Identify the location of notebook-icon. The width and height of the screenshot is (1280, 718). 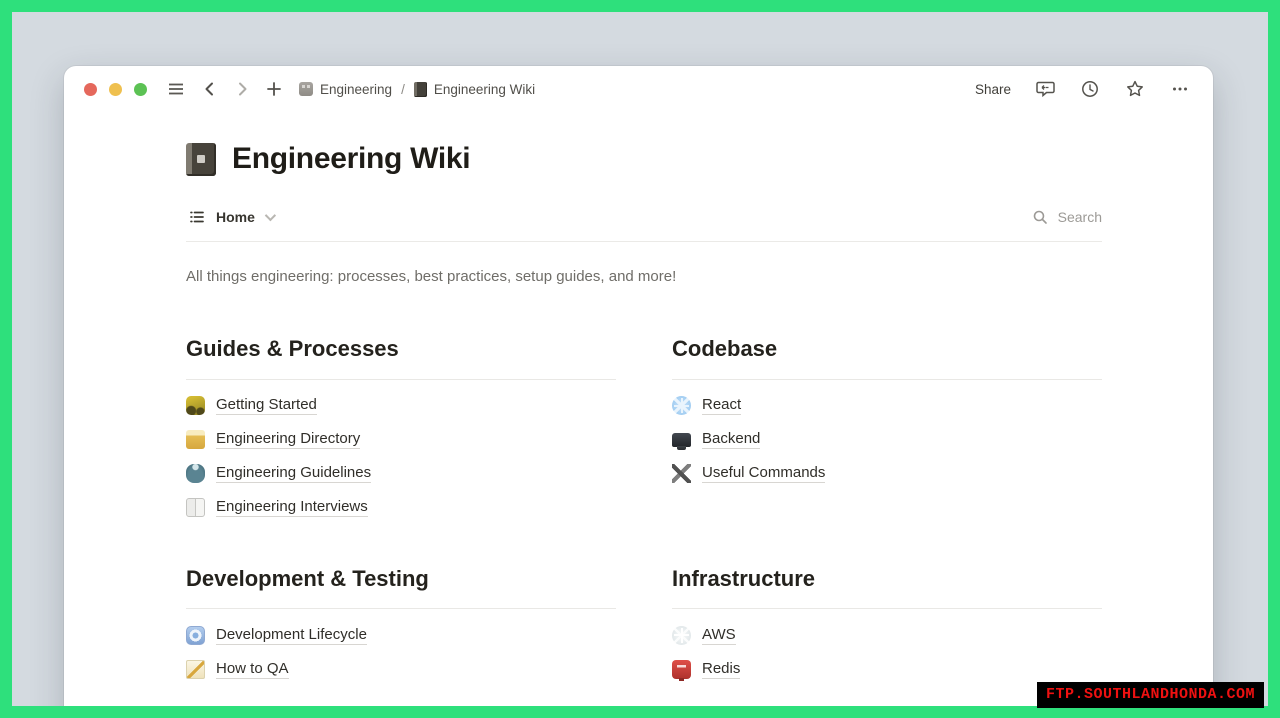
(420, 89).